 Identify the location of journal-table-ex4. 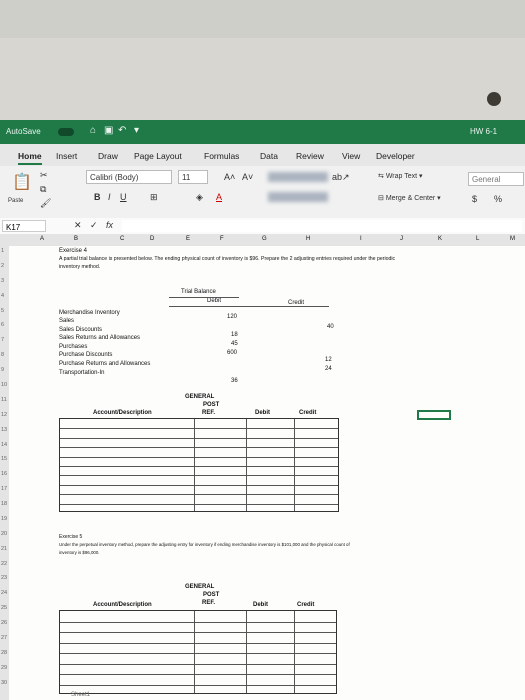
(199, 465).